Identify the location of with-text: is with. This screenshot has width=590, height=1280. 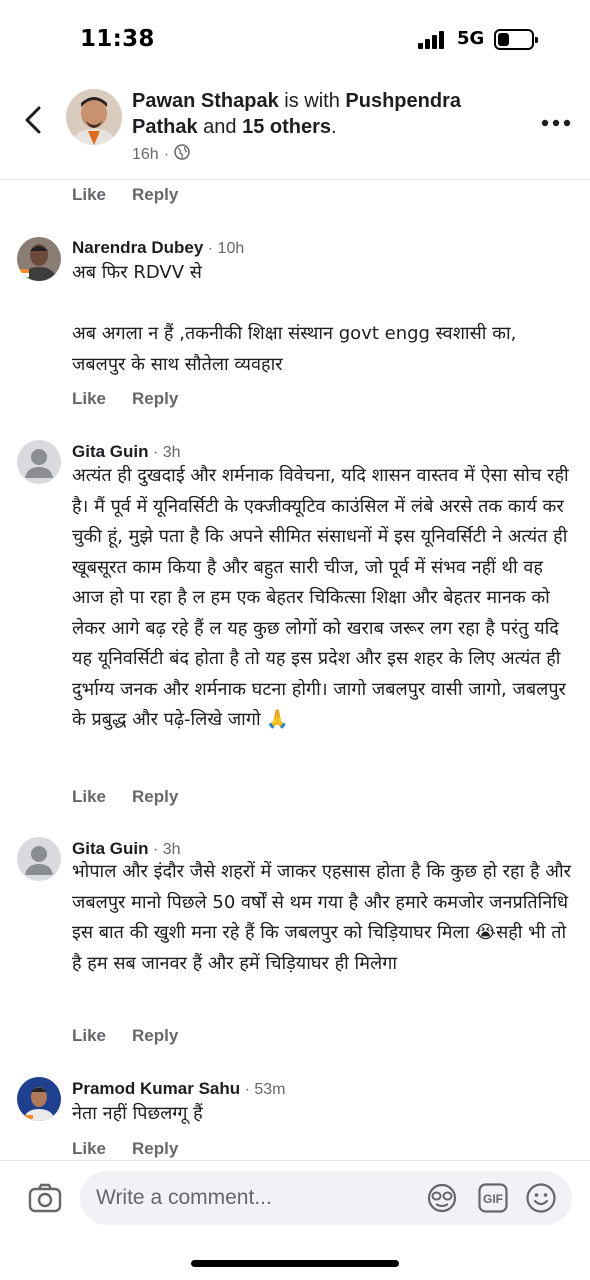
(312, 101).